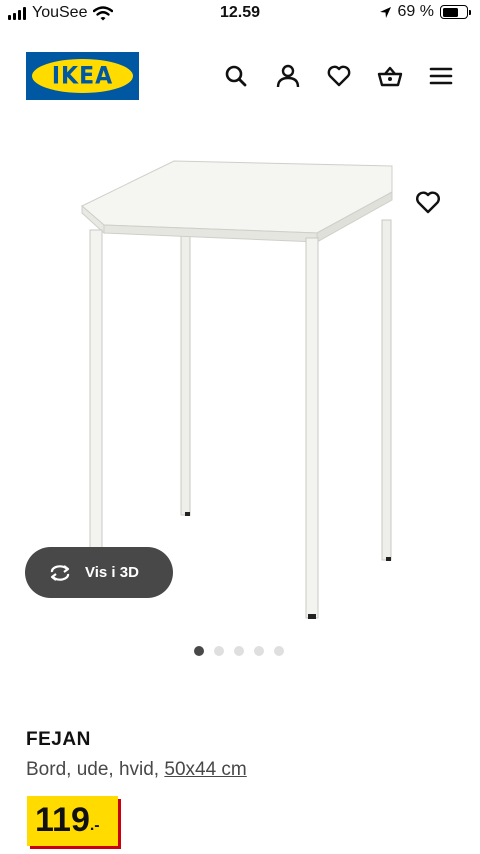  Describe the element at coordinates (390, 76) in the screenshot. I see `basket-icon` at that location.